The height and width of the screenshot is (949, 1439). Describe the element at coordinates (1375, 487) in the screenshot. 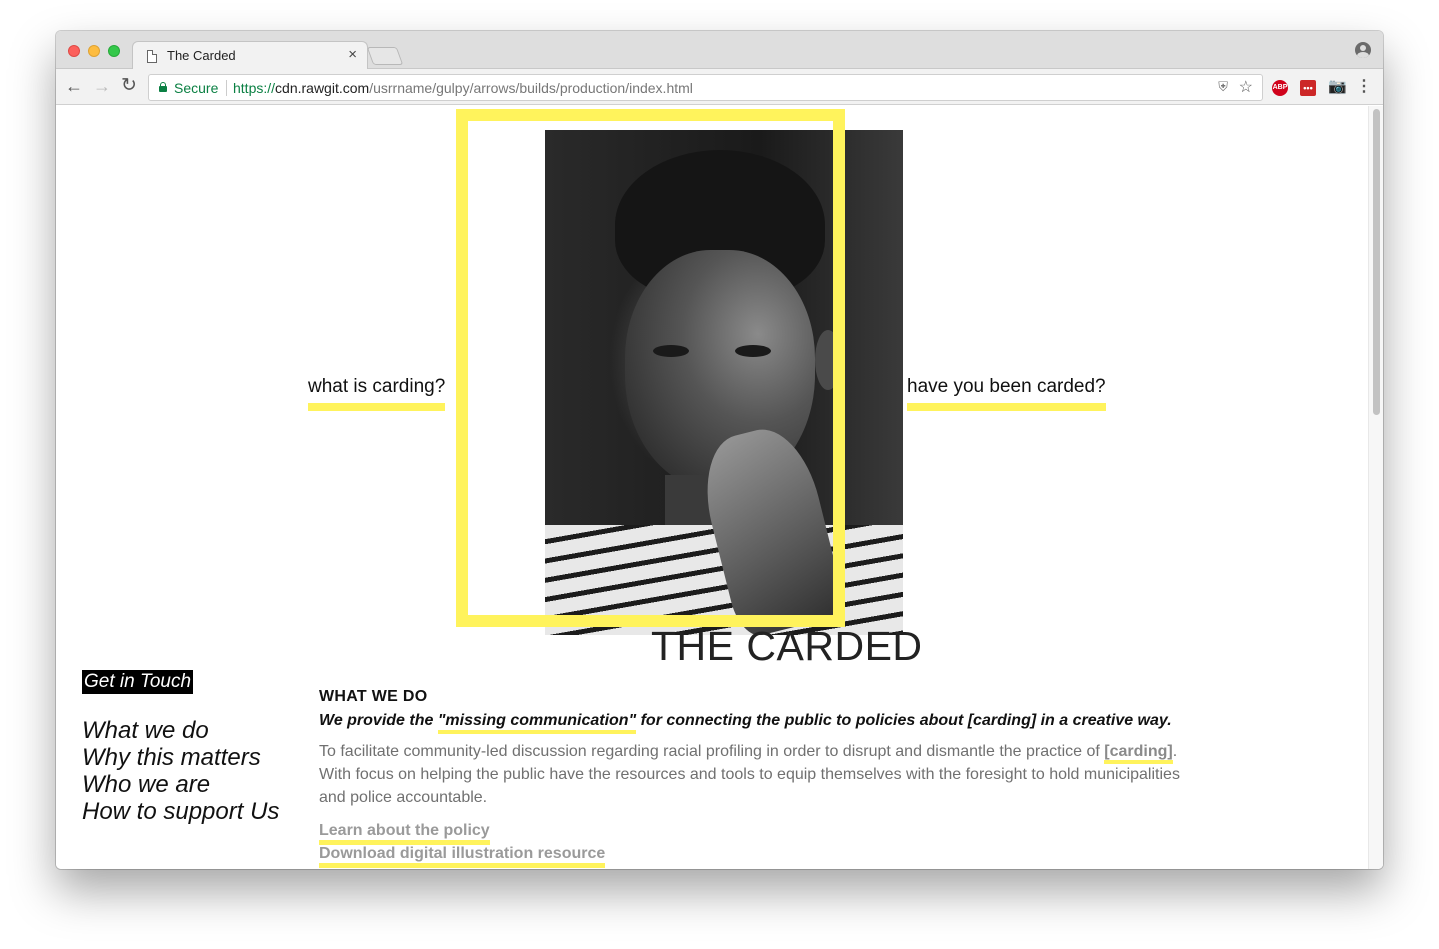

I see `vertical-scrollbar` at that location.